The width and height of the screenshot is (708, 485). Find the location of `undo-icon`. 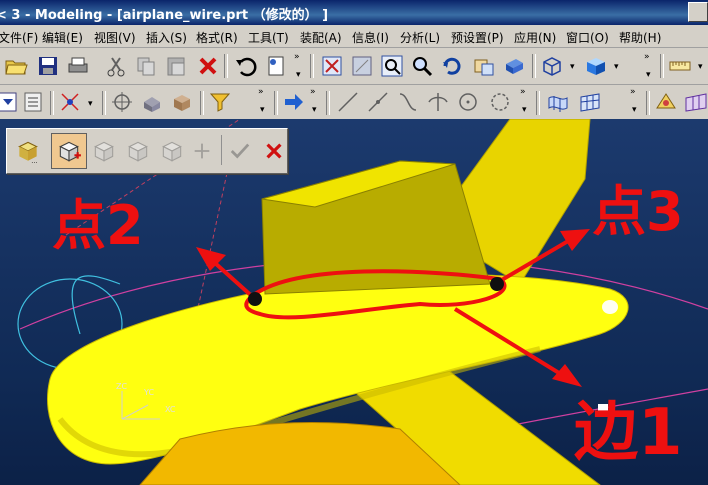

undo-icon is located at coordinates (246, 66).